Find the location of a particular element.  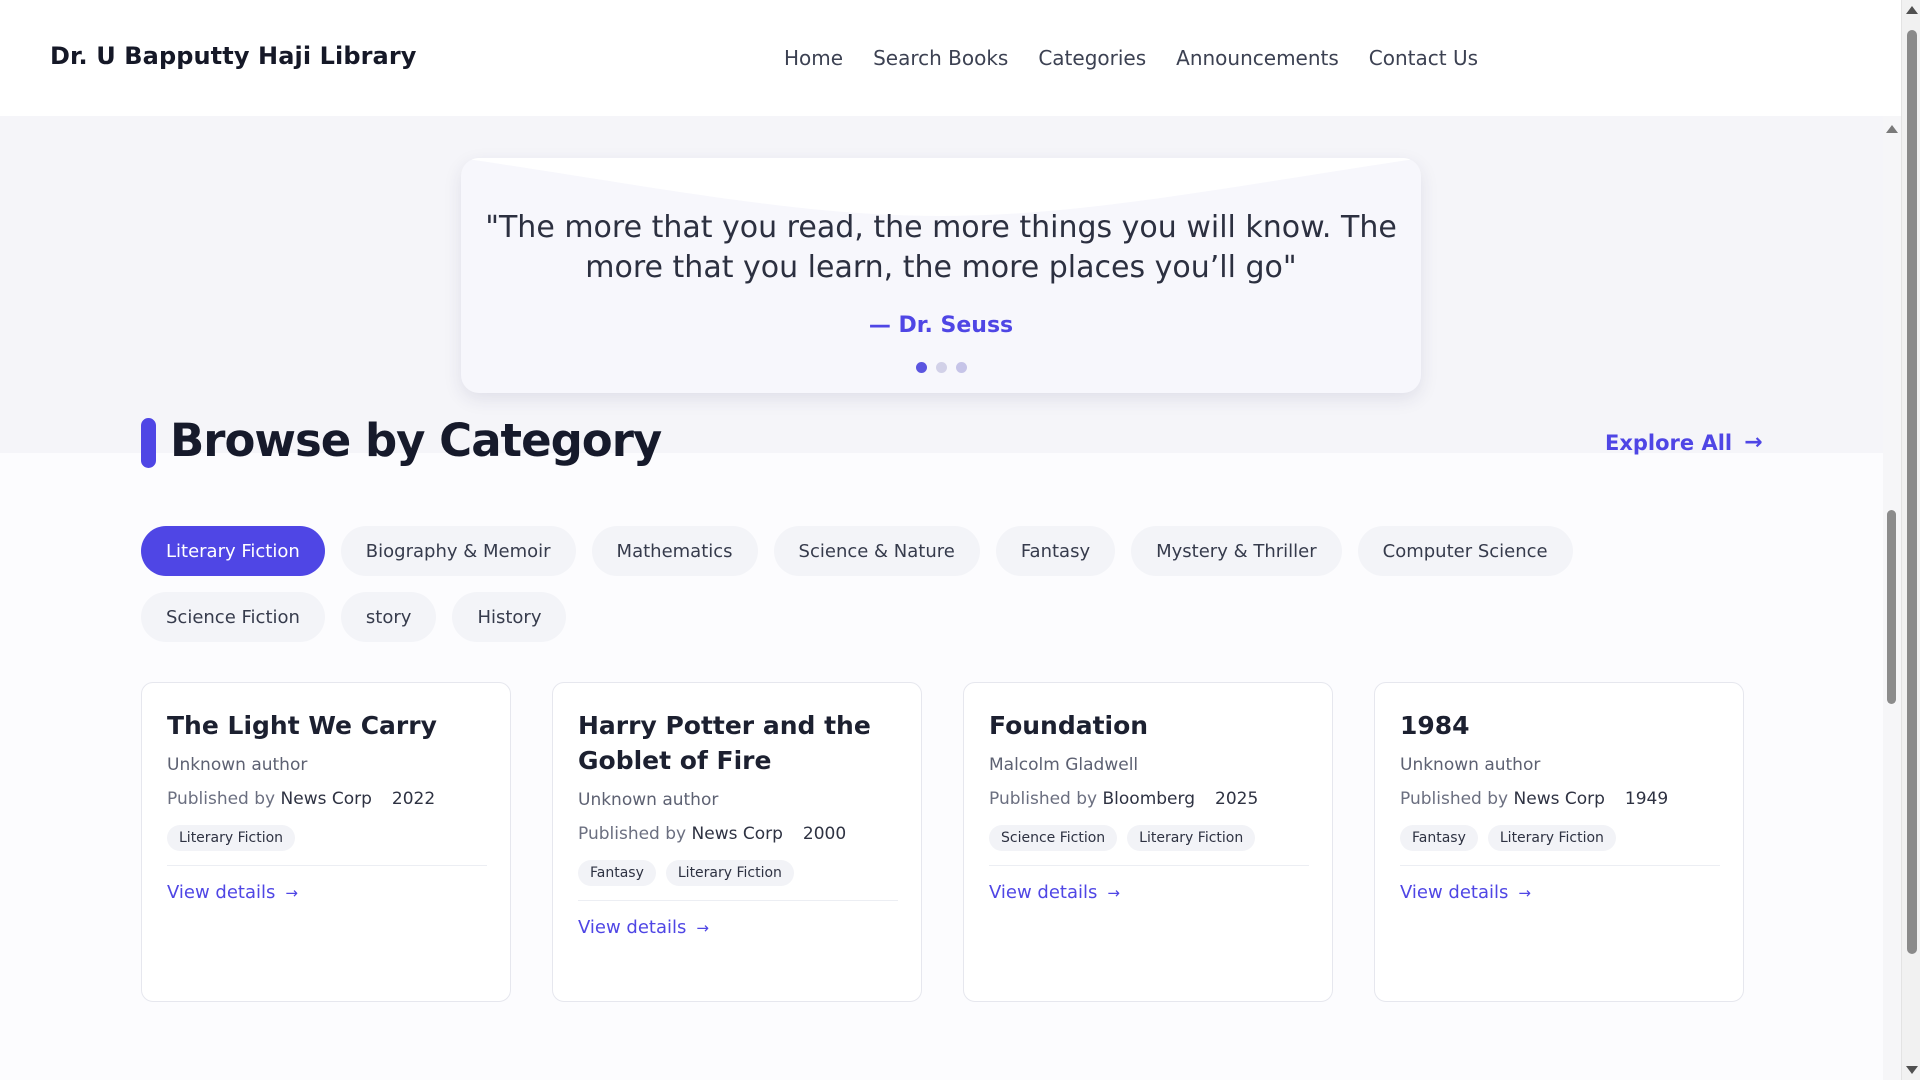

category-chip-literary-fiction: Literary Fiction is located at coordinates (233, 551).